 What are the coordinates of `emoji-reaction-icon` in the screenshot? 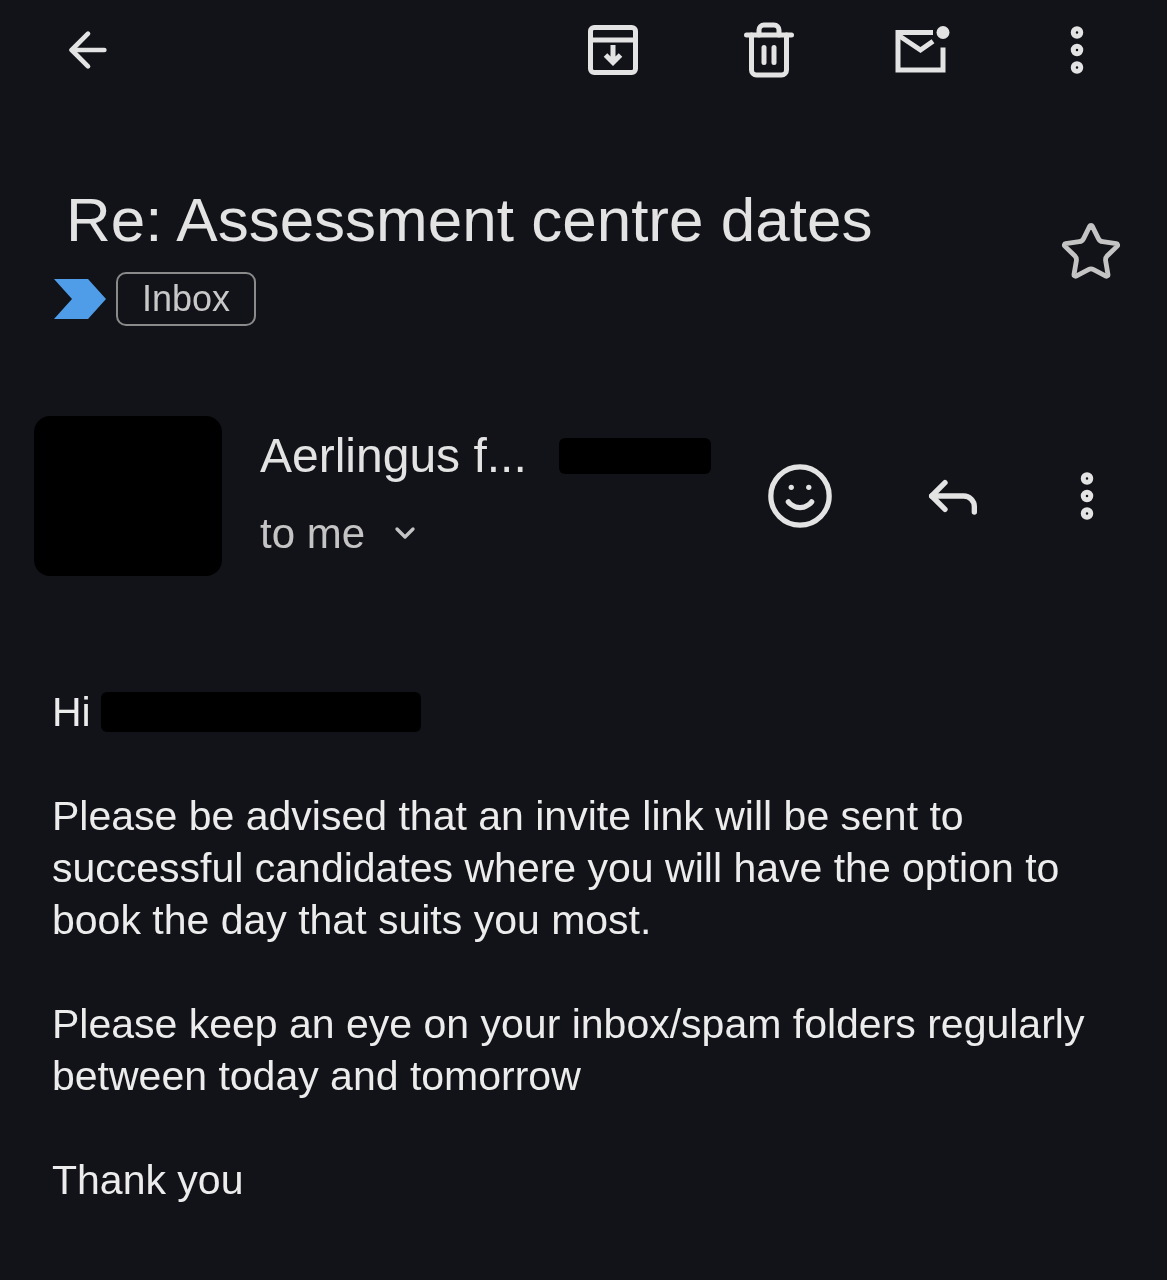 It's located at (800, 496).